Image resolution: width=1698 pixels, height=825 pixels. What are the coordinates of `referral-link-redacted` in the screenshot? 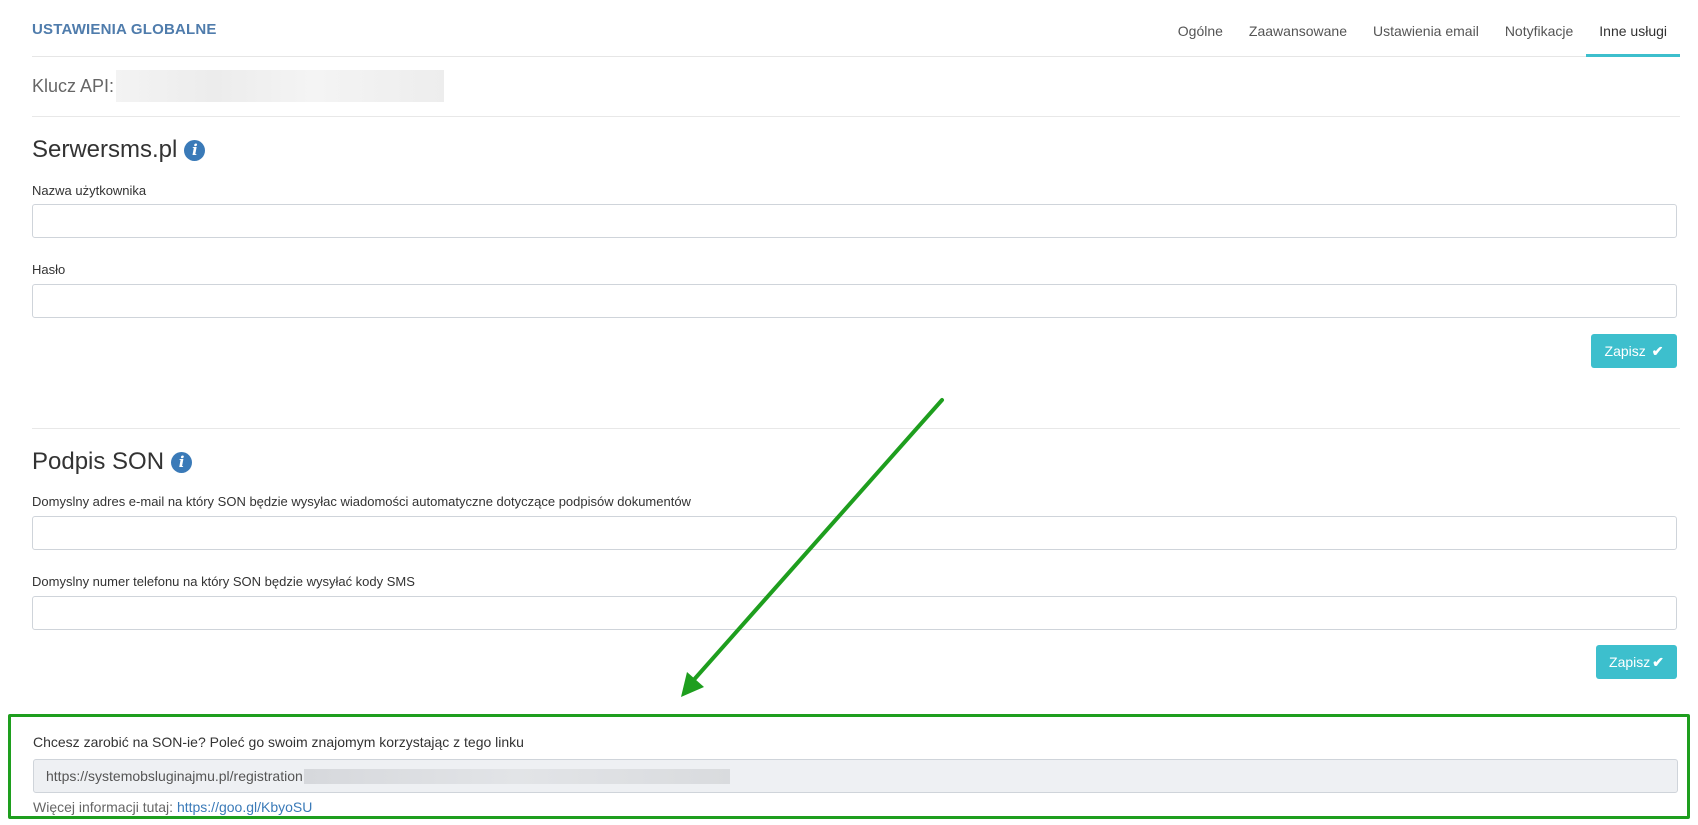 It's located at (516, 776).